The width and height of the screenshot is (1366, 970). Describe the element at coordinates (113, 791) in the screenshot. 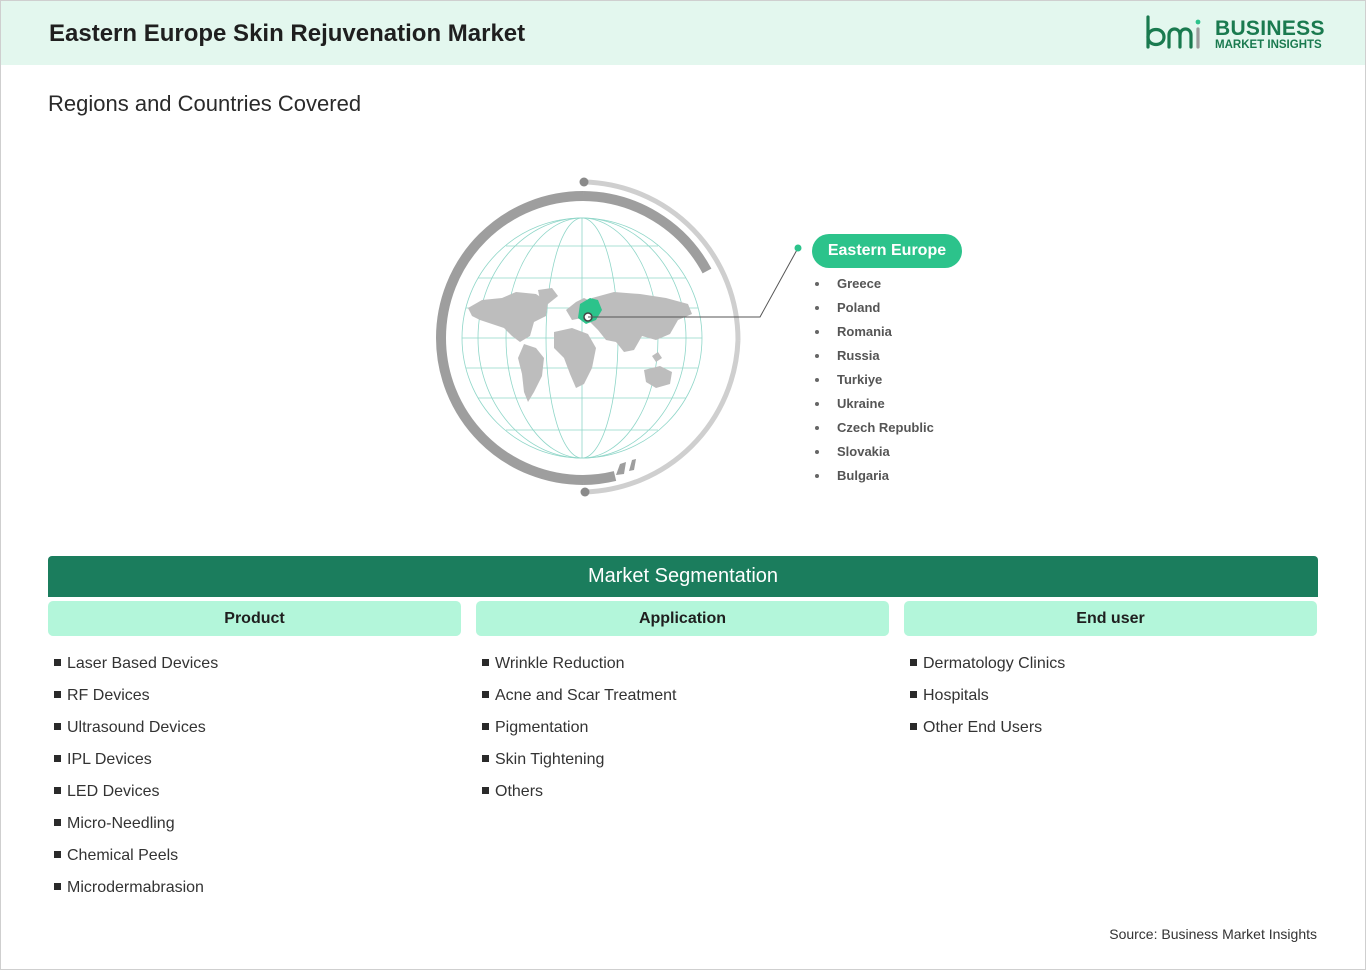

I see `segment-item-label: LED Devices` at that location.